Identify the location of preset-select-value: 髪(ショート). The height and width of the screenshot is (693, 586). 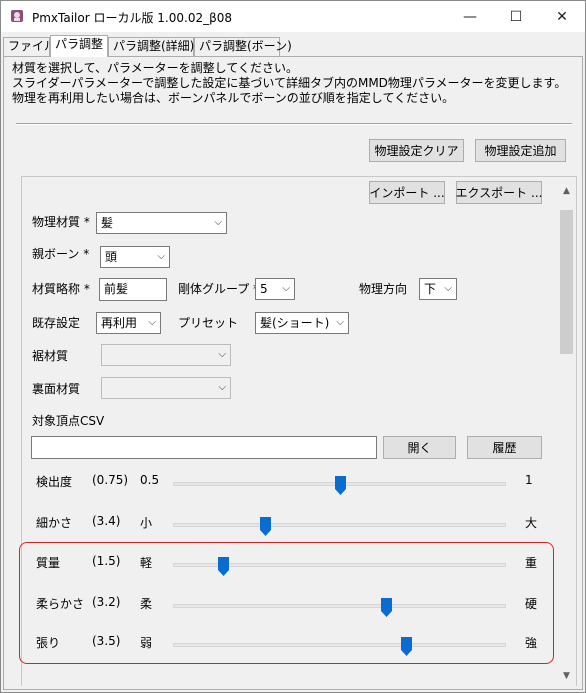
(295, 323).